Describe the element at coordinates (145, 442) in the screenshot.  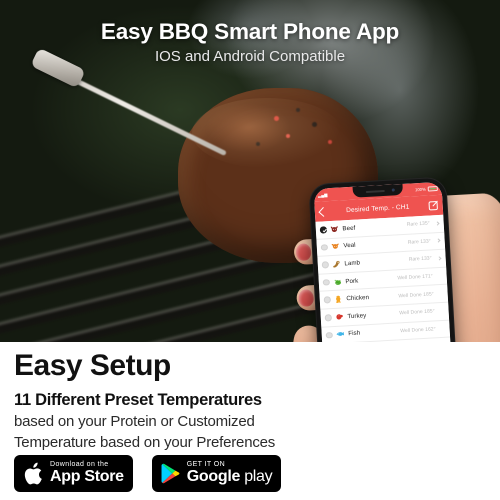
I see `marketing-body-2: Temperature based on your Preferences` at that location.